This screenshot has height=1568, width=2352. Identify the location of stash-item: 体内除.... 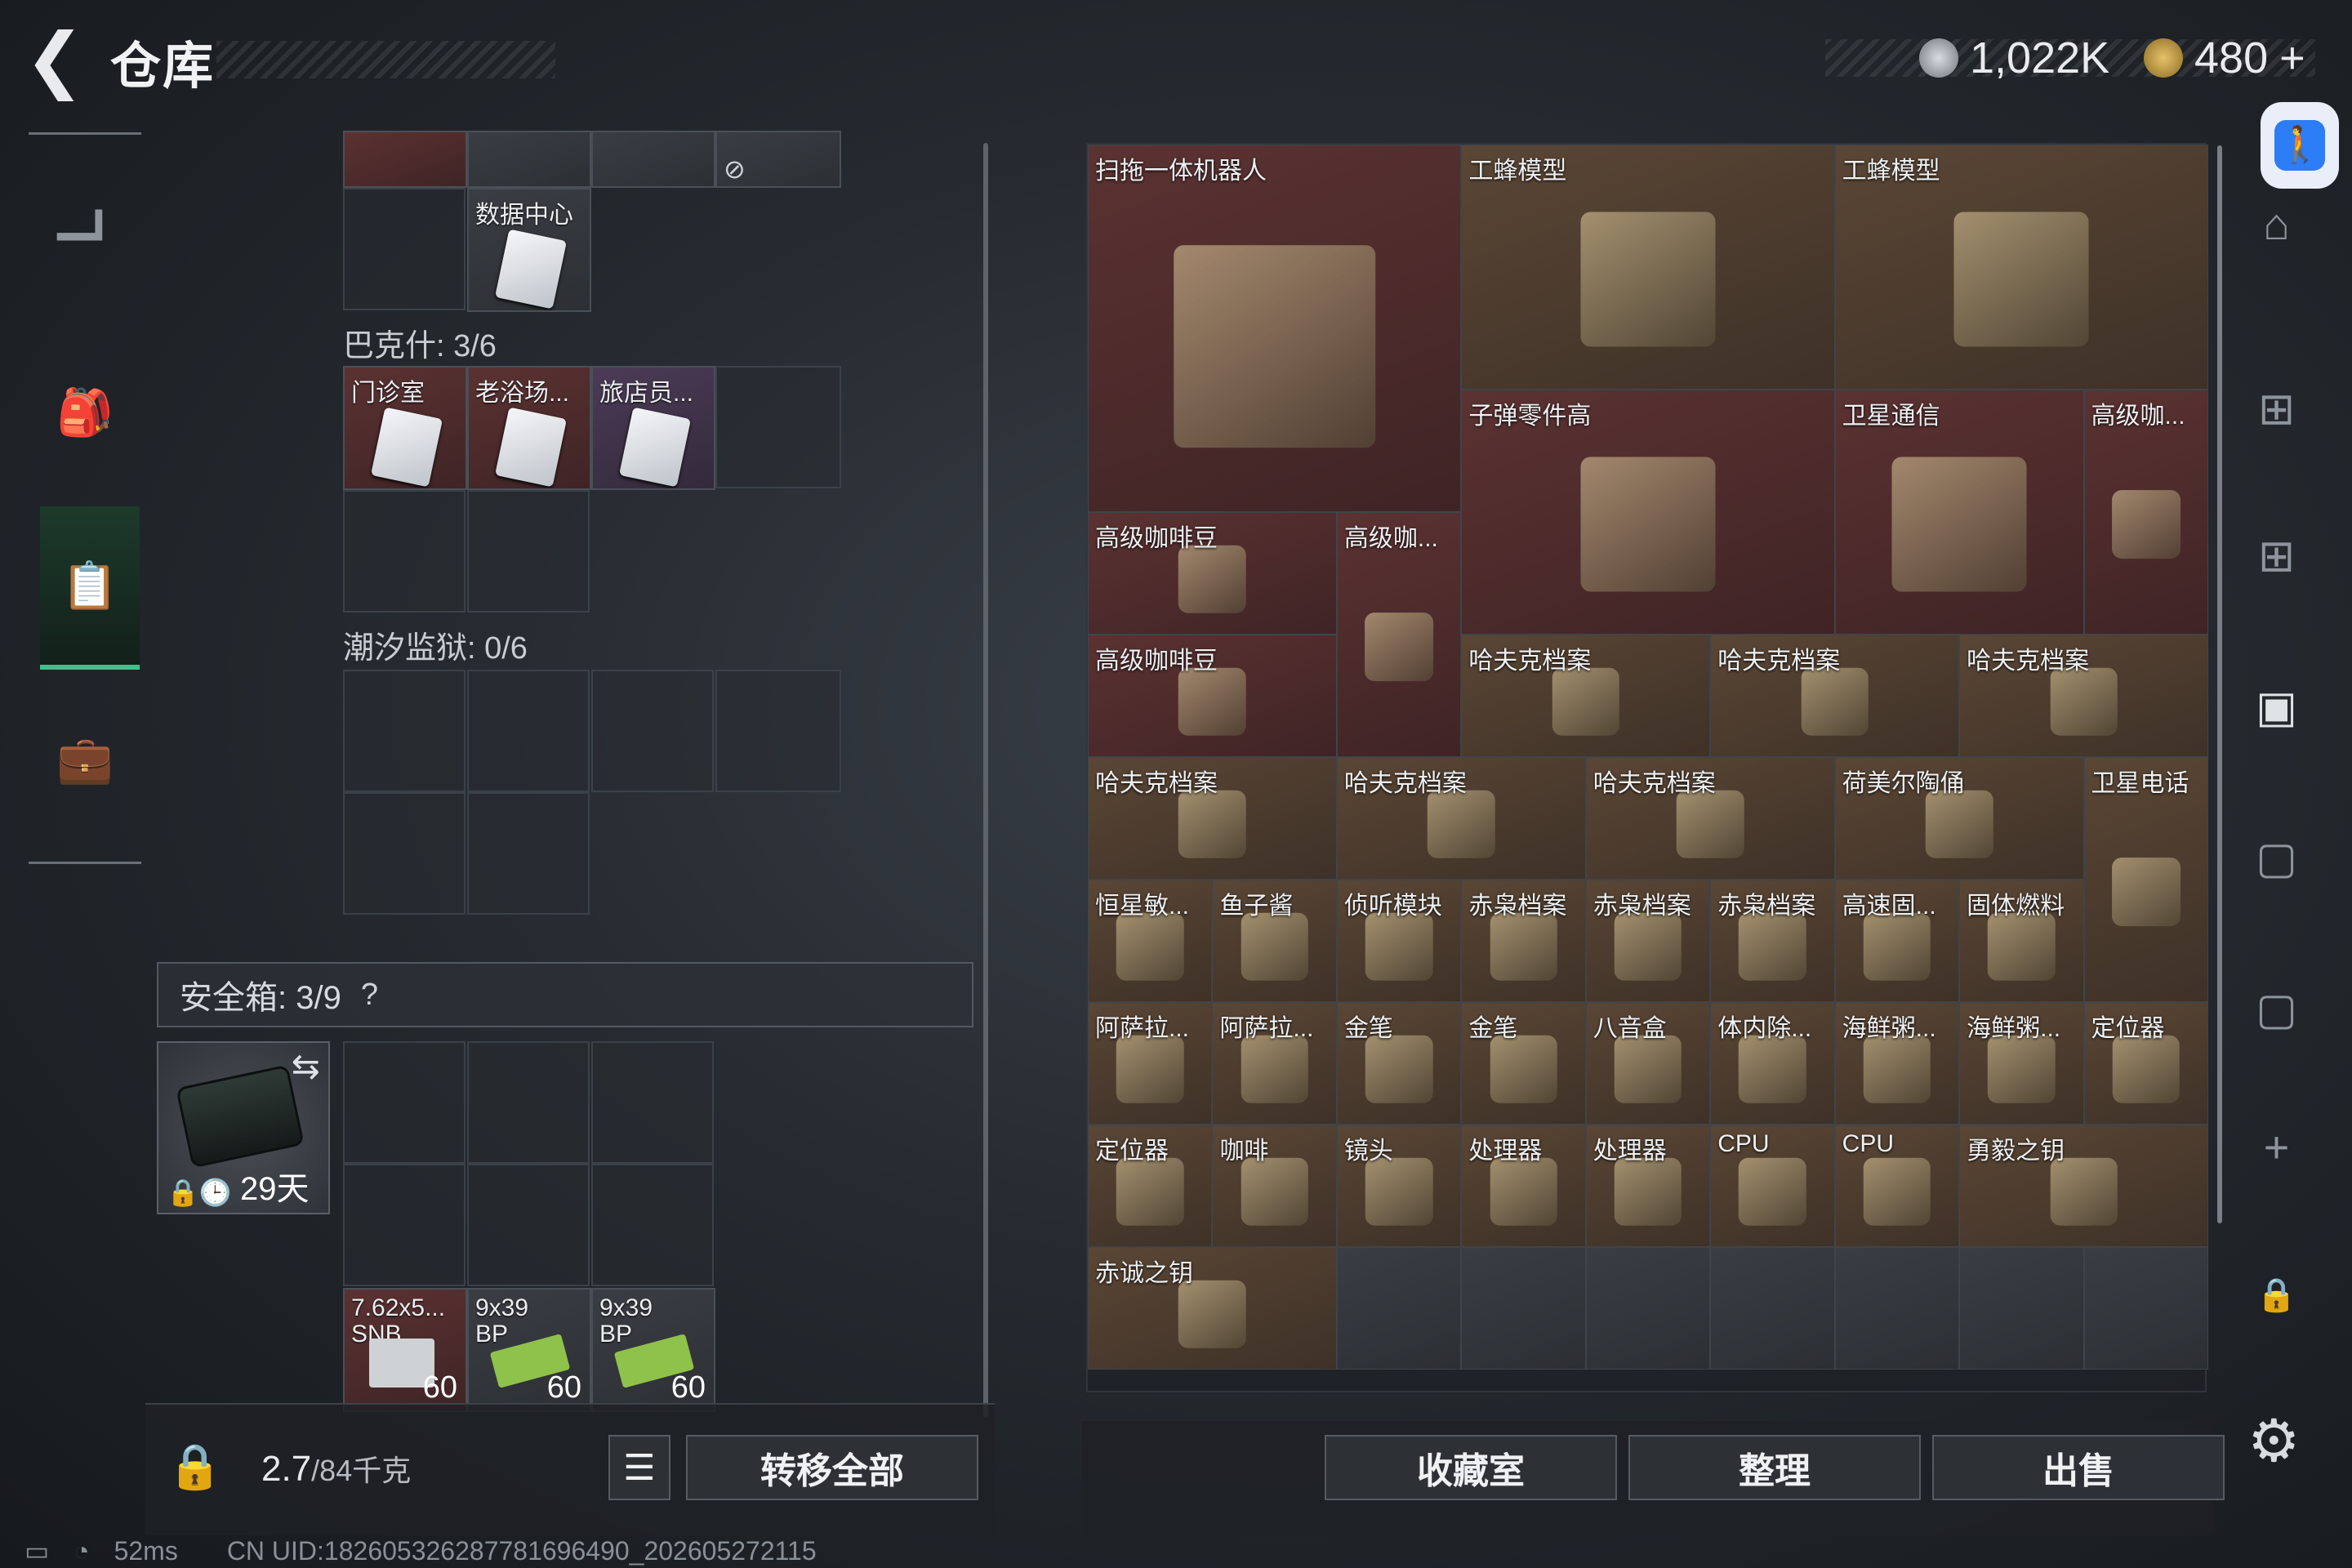
(1772, 1063).